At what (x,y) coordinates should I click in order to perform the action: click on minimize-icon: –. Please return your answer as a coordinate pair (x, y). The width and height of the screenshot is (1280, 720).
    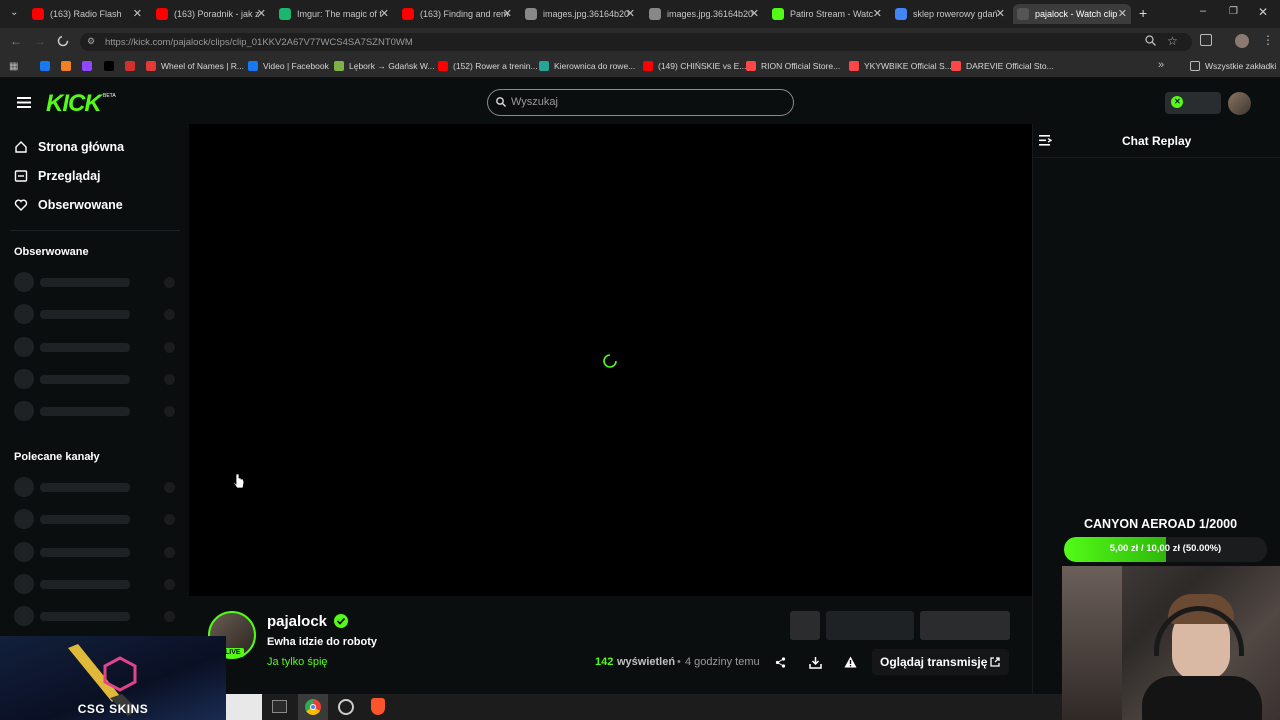
    Looking at the image, I should click on (1203, 11).